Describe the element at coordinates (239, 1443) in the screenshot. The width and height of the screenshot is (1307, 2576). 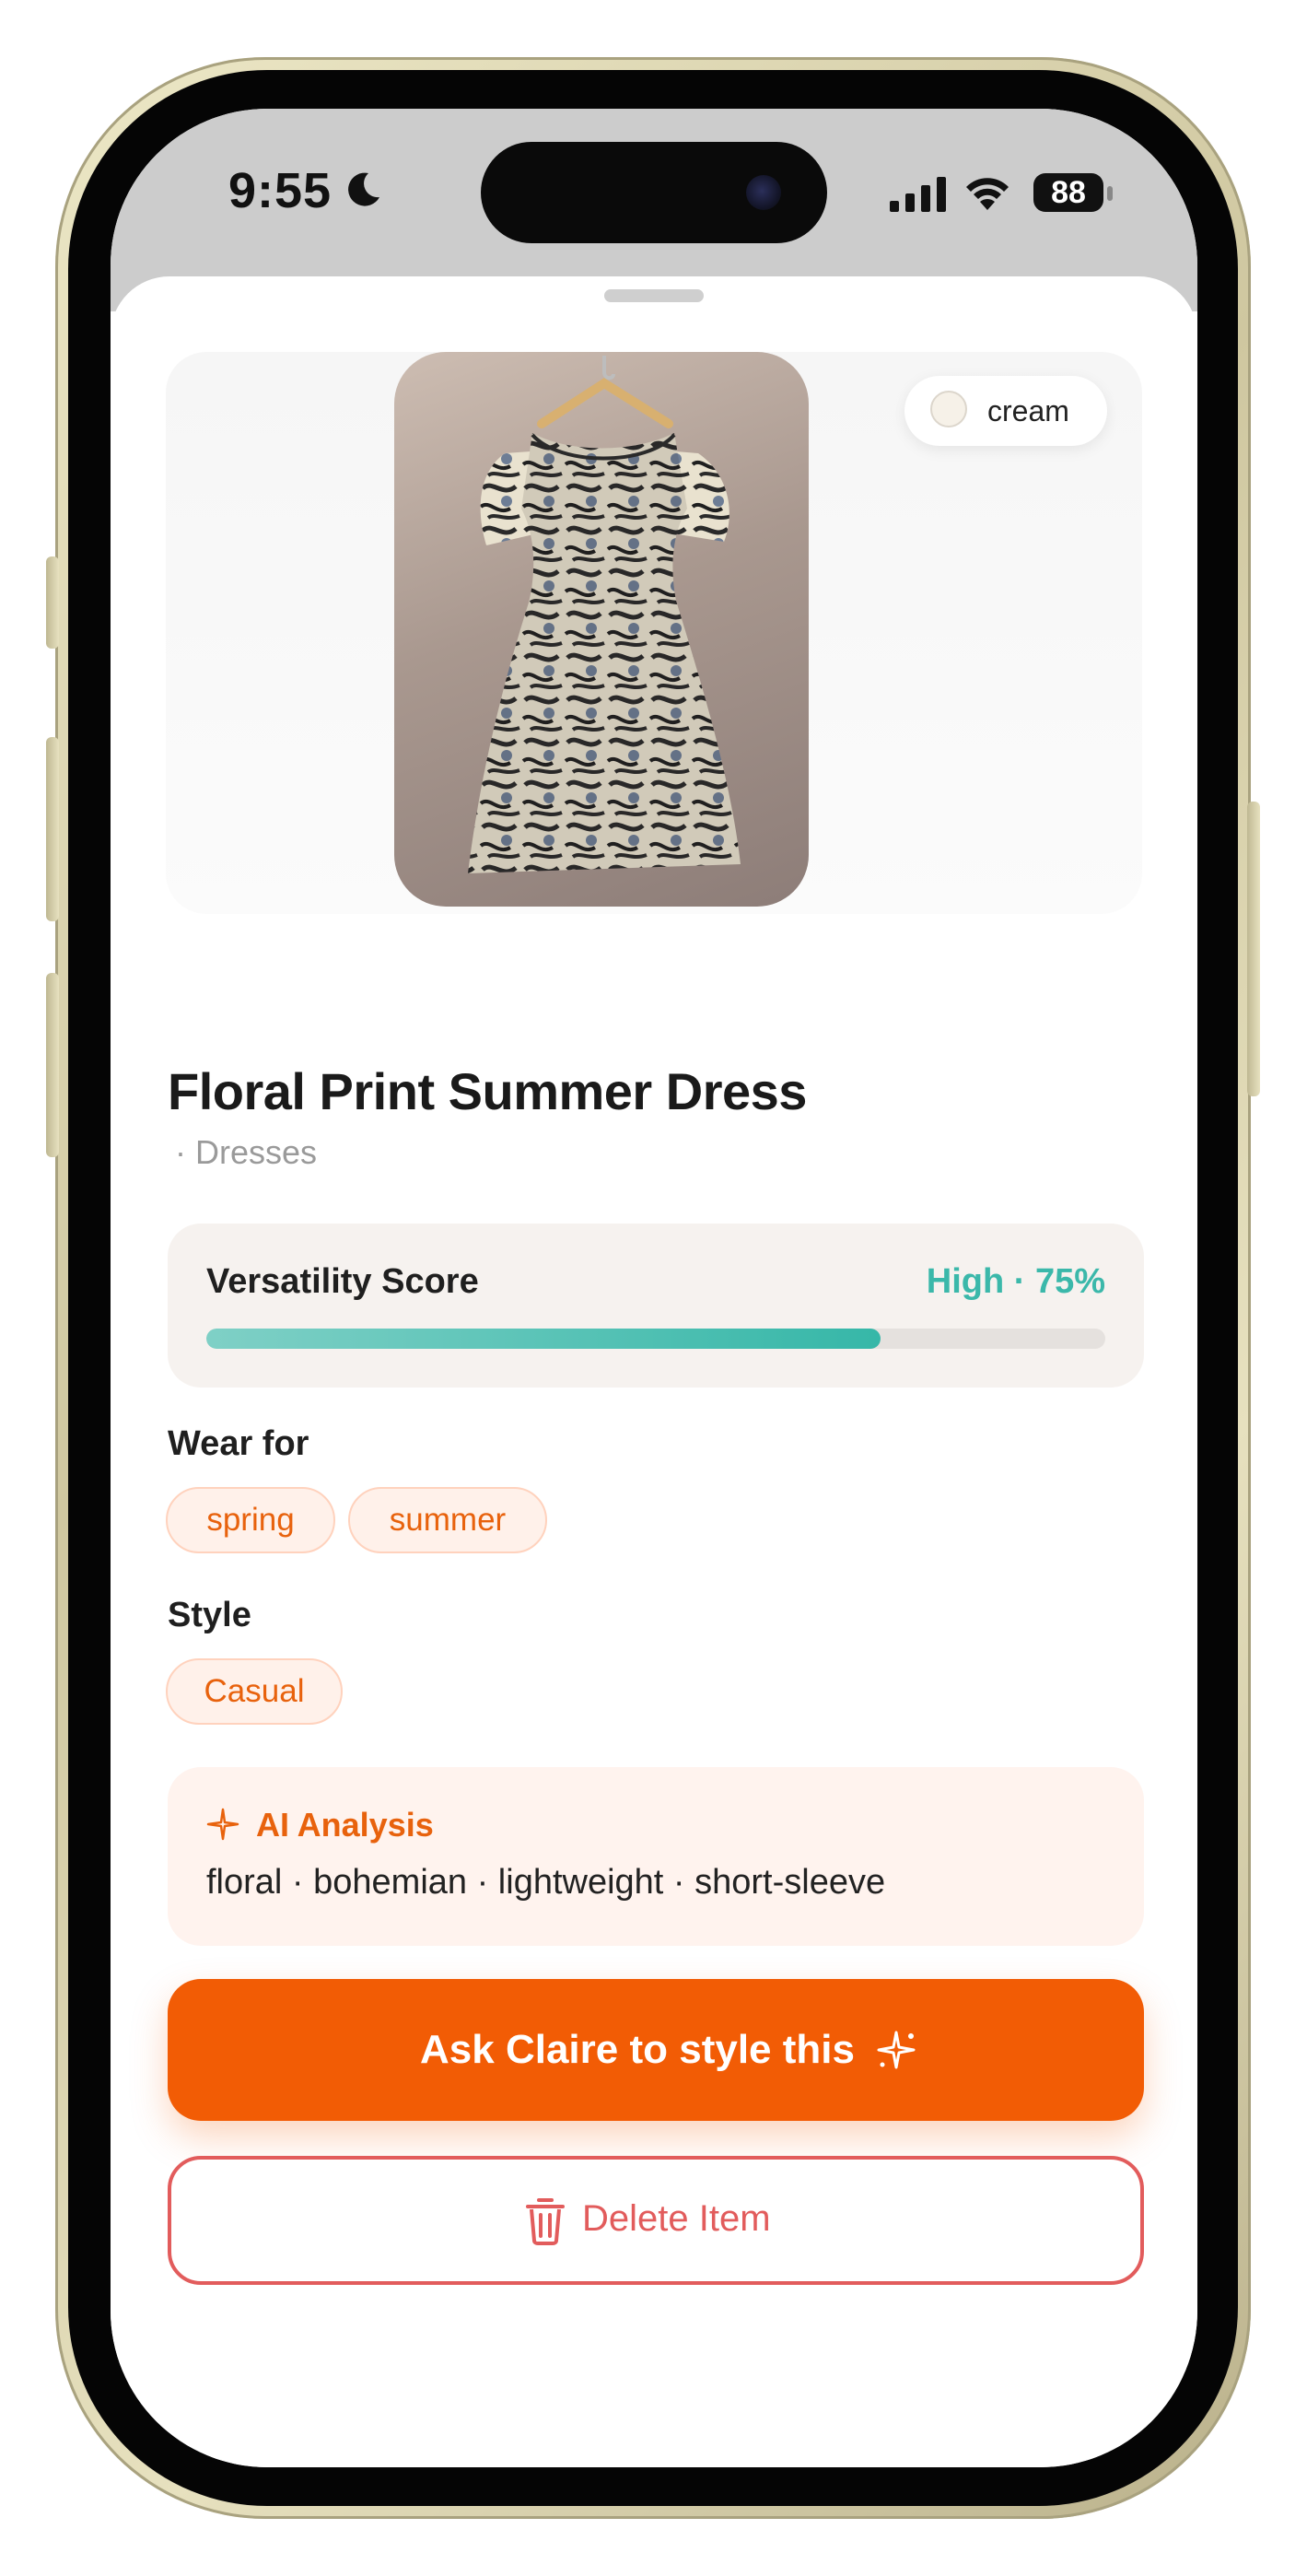
I see `wear-for-label: Wear for` at that location.